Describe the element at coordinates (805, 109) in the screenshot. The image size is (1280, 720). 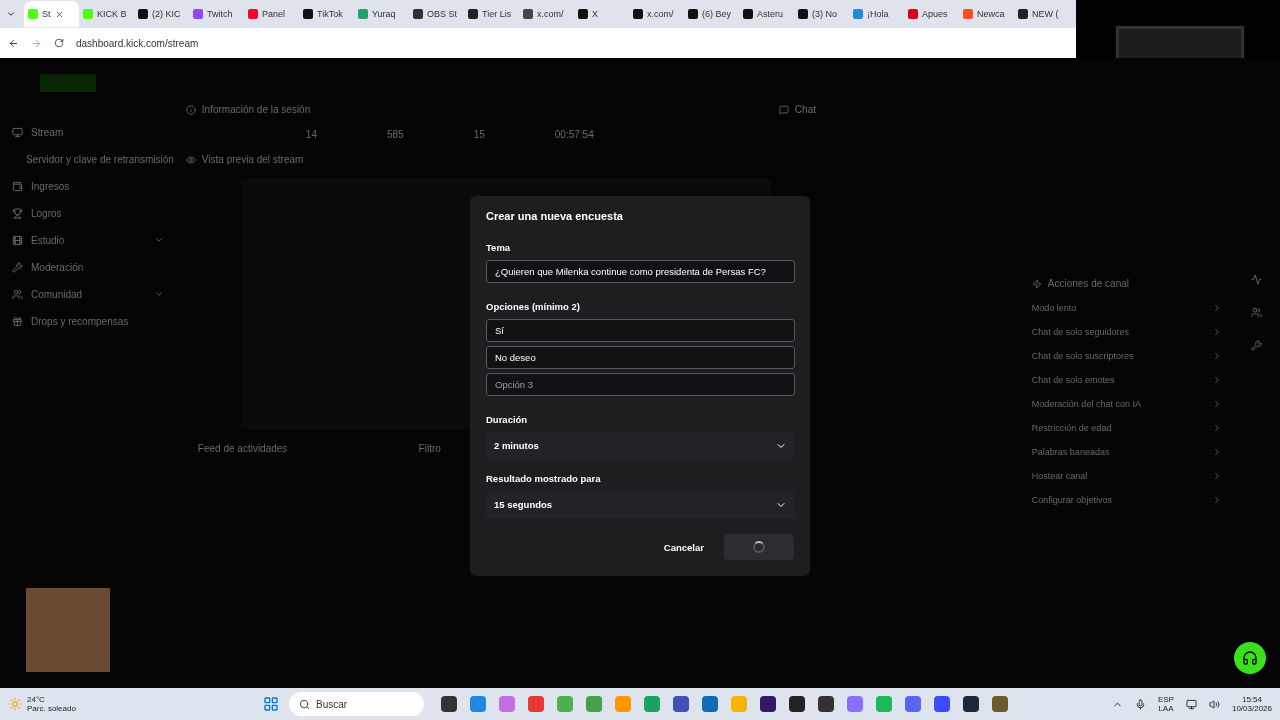
I see `panel-title: Chat` at that location.